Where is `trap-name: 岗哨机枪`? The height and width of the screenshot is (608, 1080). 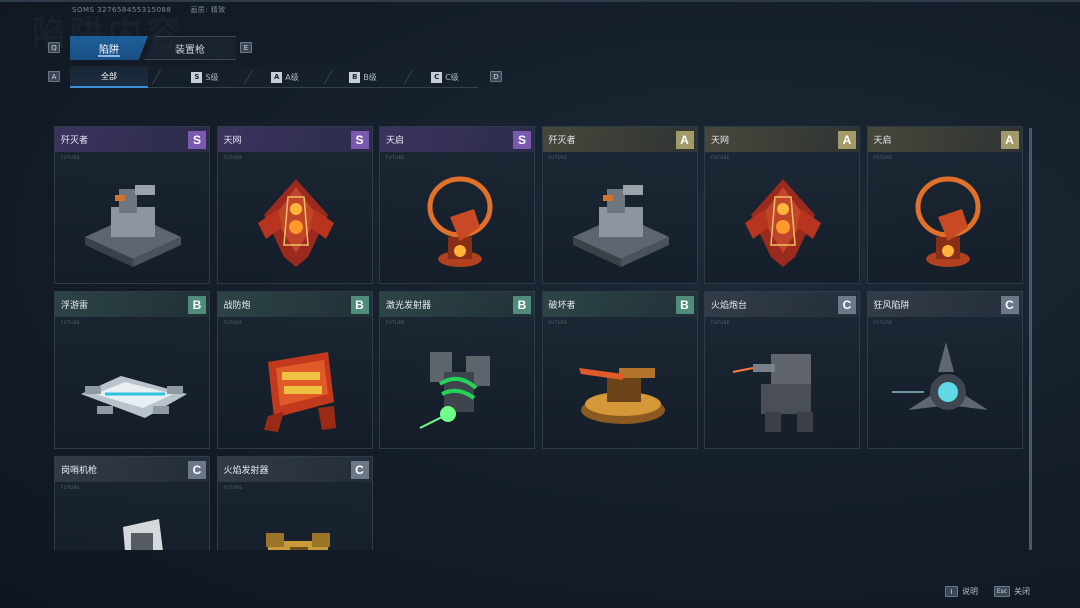
trap-name: 岗哨机枪 is located at coordinates (79, 471).